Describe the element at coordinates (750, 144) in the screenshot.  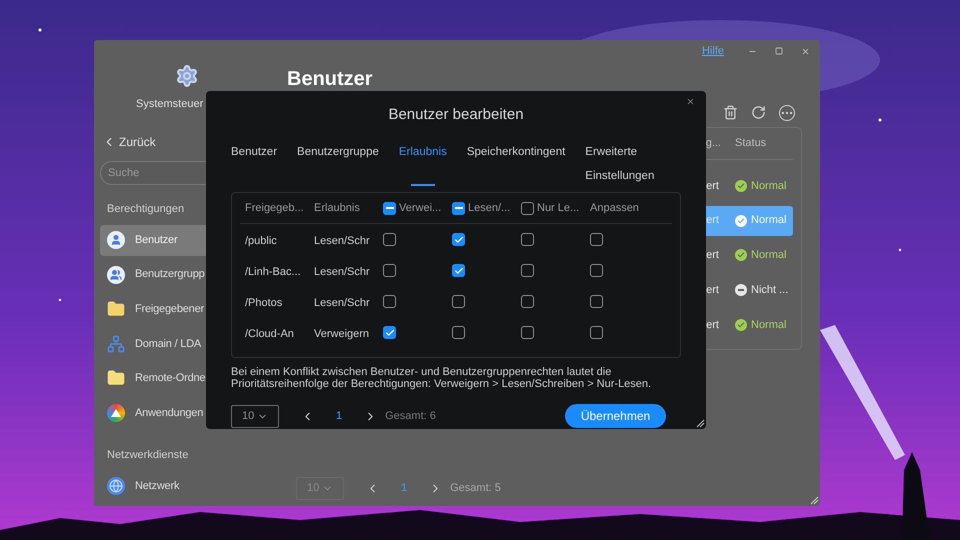
I see `column-header: Status` at that location.